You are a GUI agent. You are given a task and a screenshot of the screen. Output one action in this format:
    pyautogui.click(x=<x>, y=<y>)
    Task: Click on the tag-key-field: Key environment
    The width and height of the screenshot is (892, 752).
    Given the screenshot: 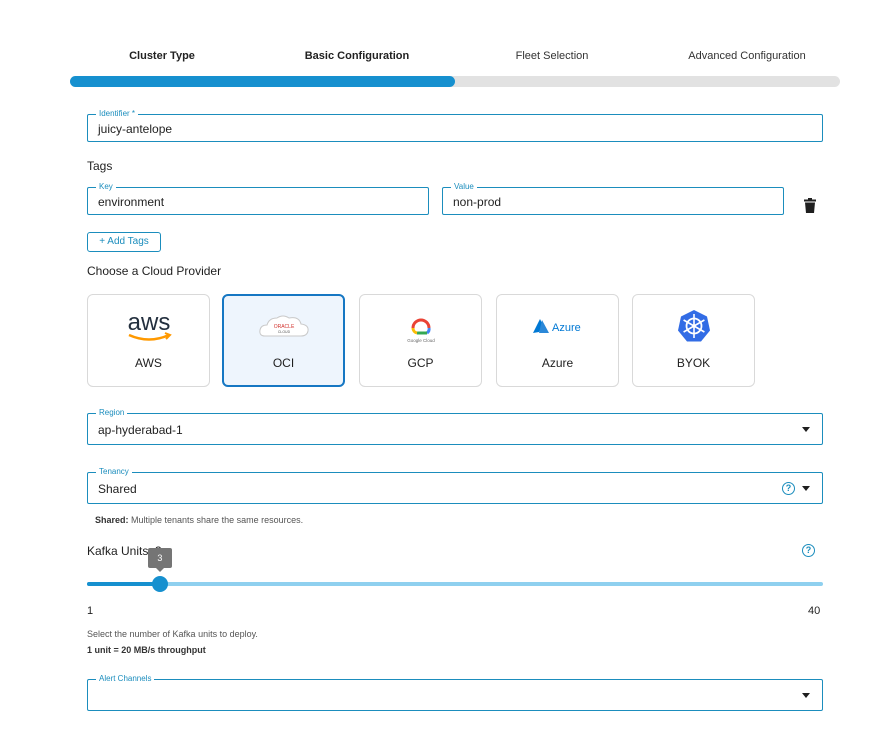 What is the action you would take?
    pyautogui.click(x=258, y=198)
    